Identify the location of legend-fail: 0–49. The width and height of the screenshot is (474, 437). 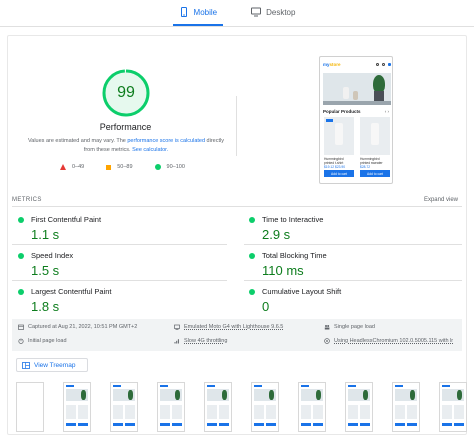
(72, 167).